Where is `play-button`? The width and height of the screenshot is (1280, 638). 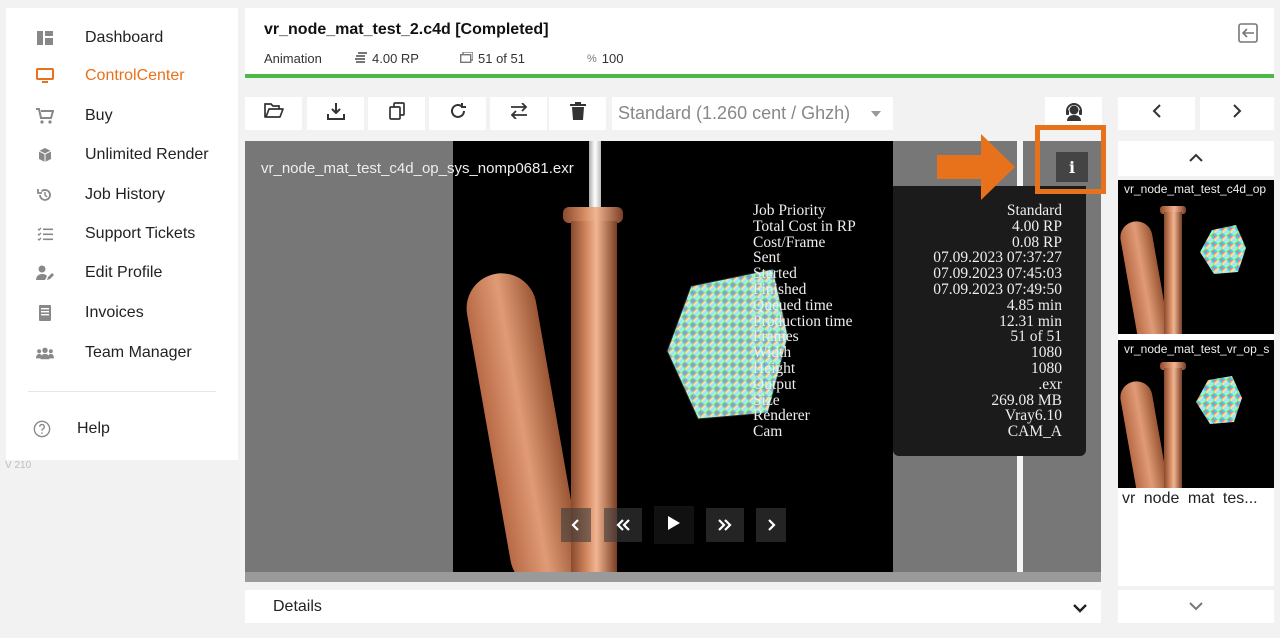
play-button is located at coordinates (674, 525).